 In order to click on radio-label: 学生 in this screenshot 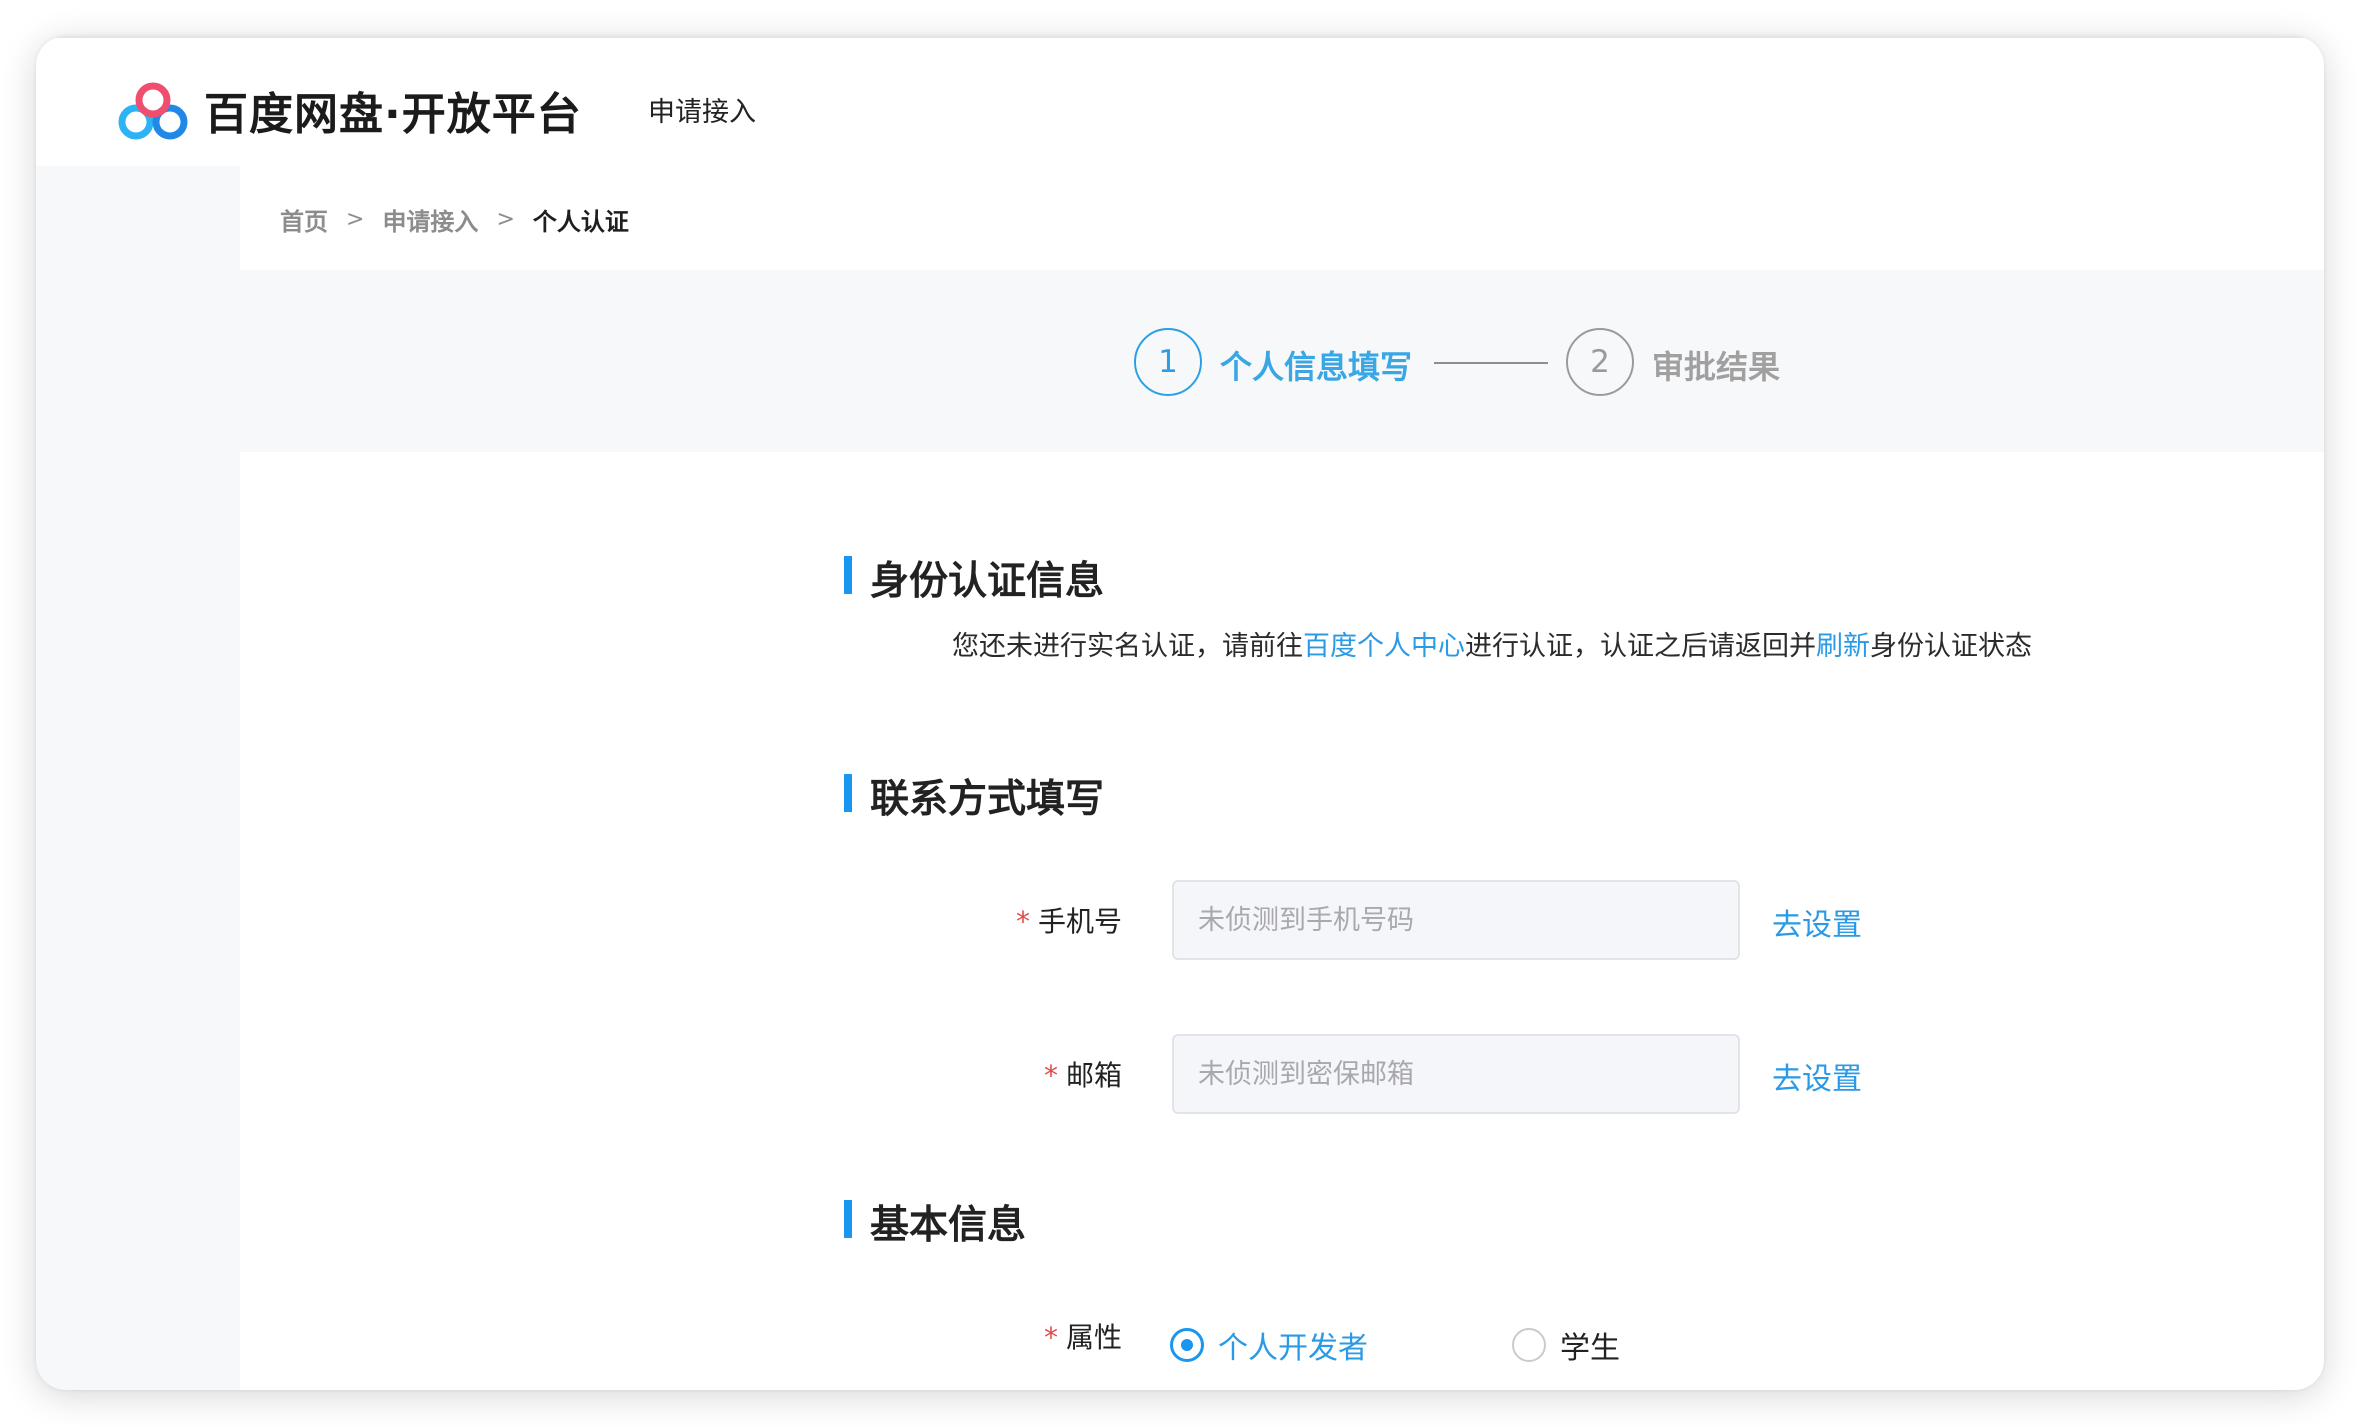, I will do `click(1590, 1345)`.